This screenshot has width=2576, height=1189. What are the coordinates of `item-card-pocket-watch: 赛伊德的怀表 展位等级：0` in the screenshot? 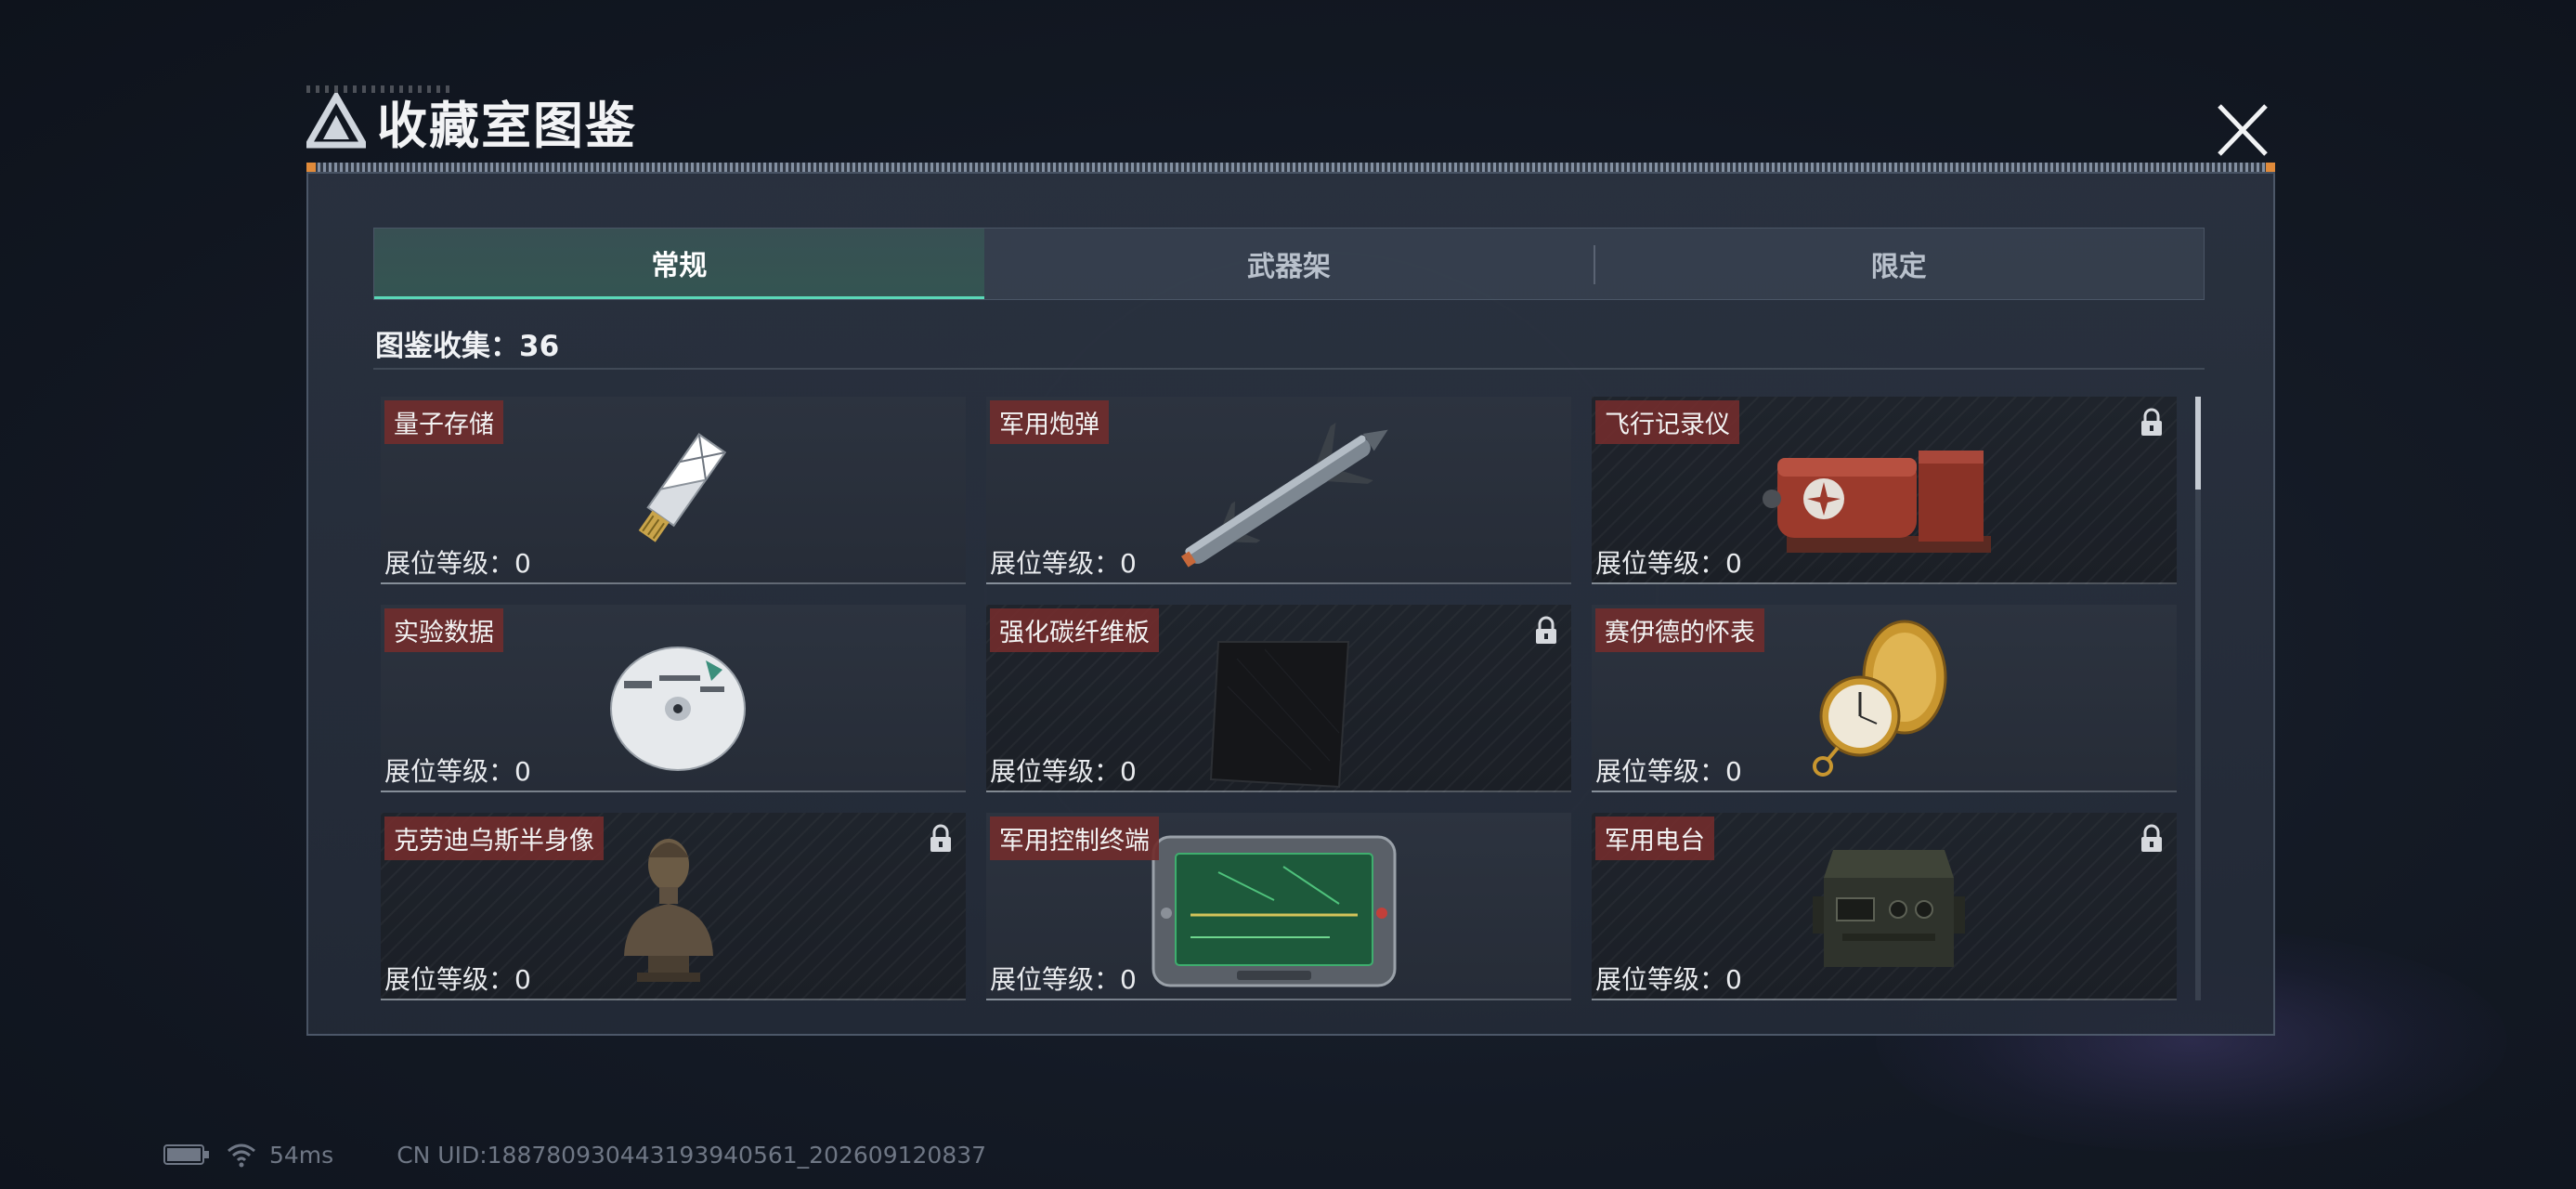 It's located at (1885, 698).